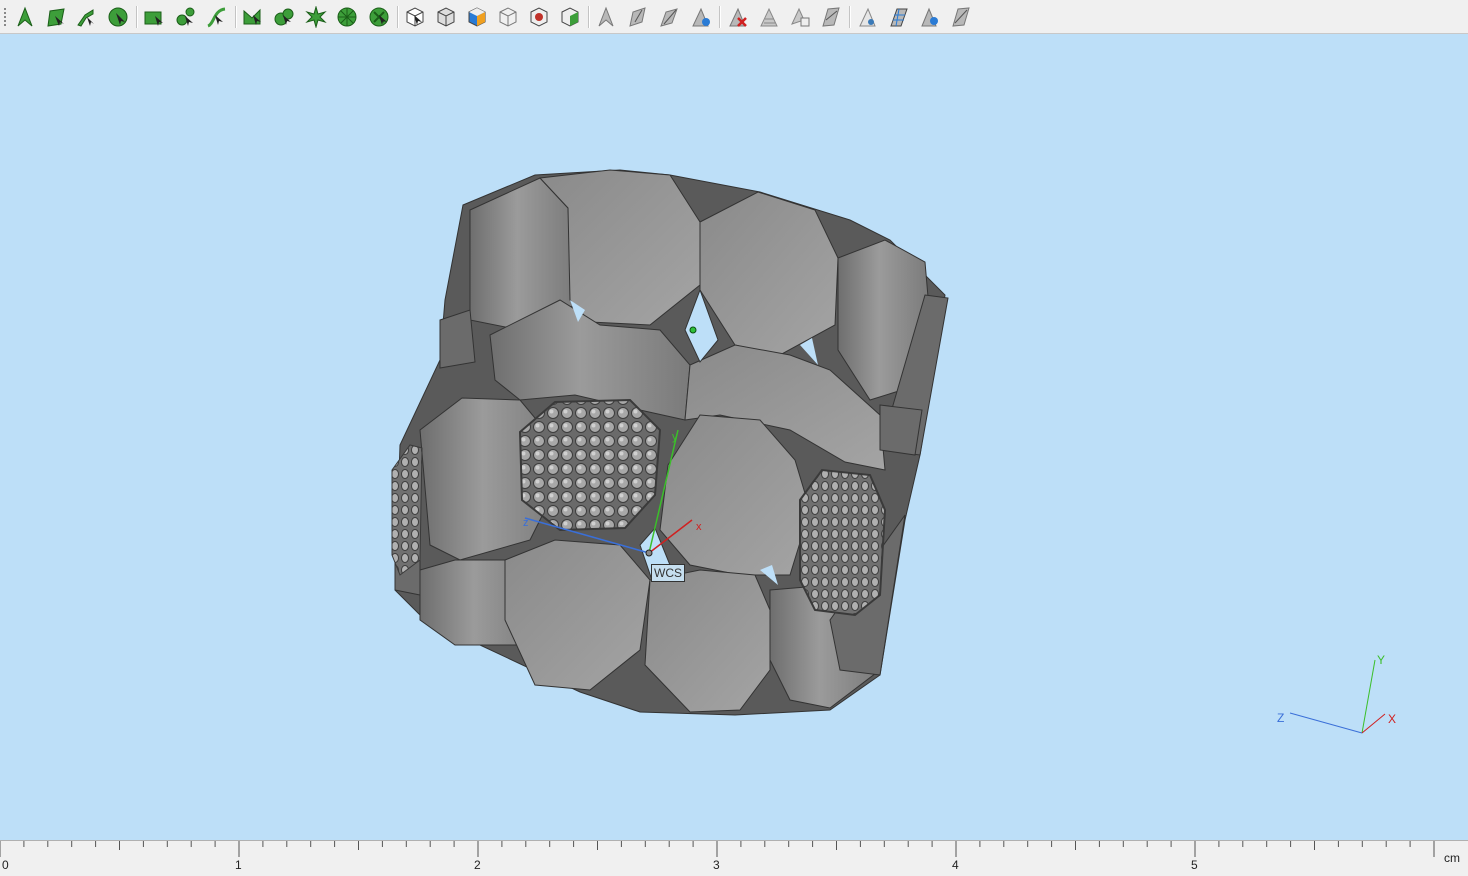  What do you see at coordinates (955, 865) in the screenshot?
I see `ruler-label-4: 4` at bounding box center [955, 865].